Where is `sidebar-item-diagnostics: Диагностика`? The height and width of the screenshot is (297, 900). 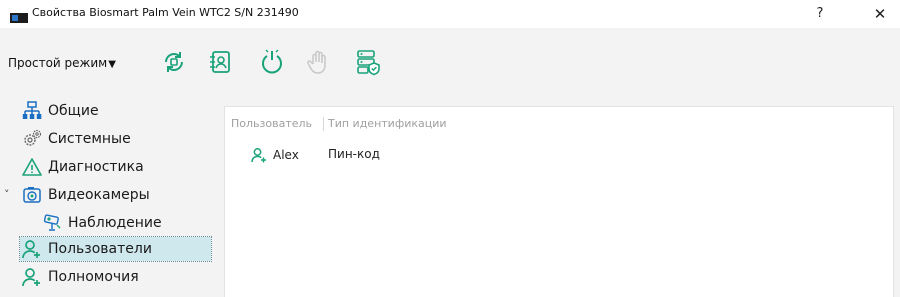
sidebar-item-diagnostics: Диагностика is located at coordinates (83, 167).